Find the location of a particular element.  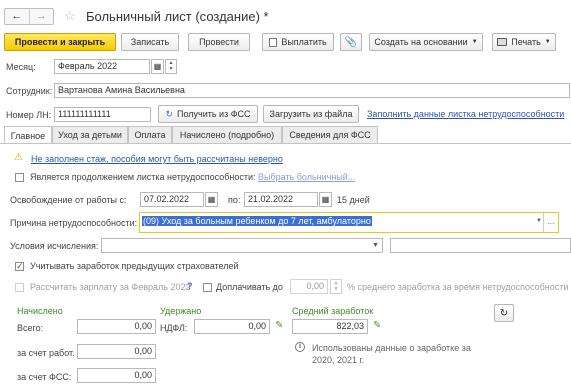

arrow-left-icon: ← is located at coordinates (17, 16).